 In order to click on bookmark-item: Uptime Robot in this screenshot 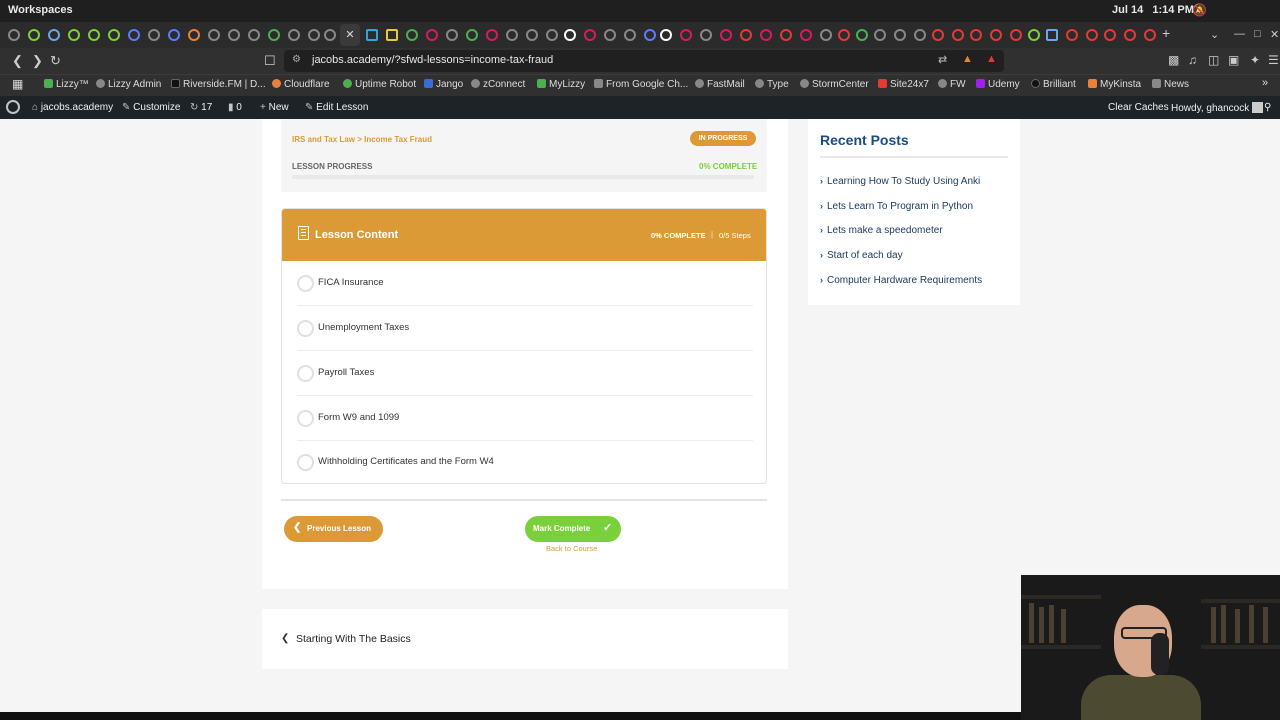, I will do `click(379, 84)`.